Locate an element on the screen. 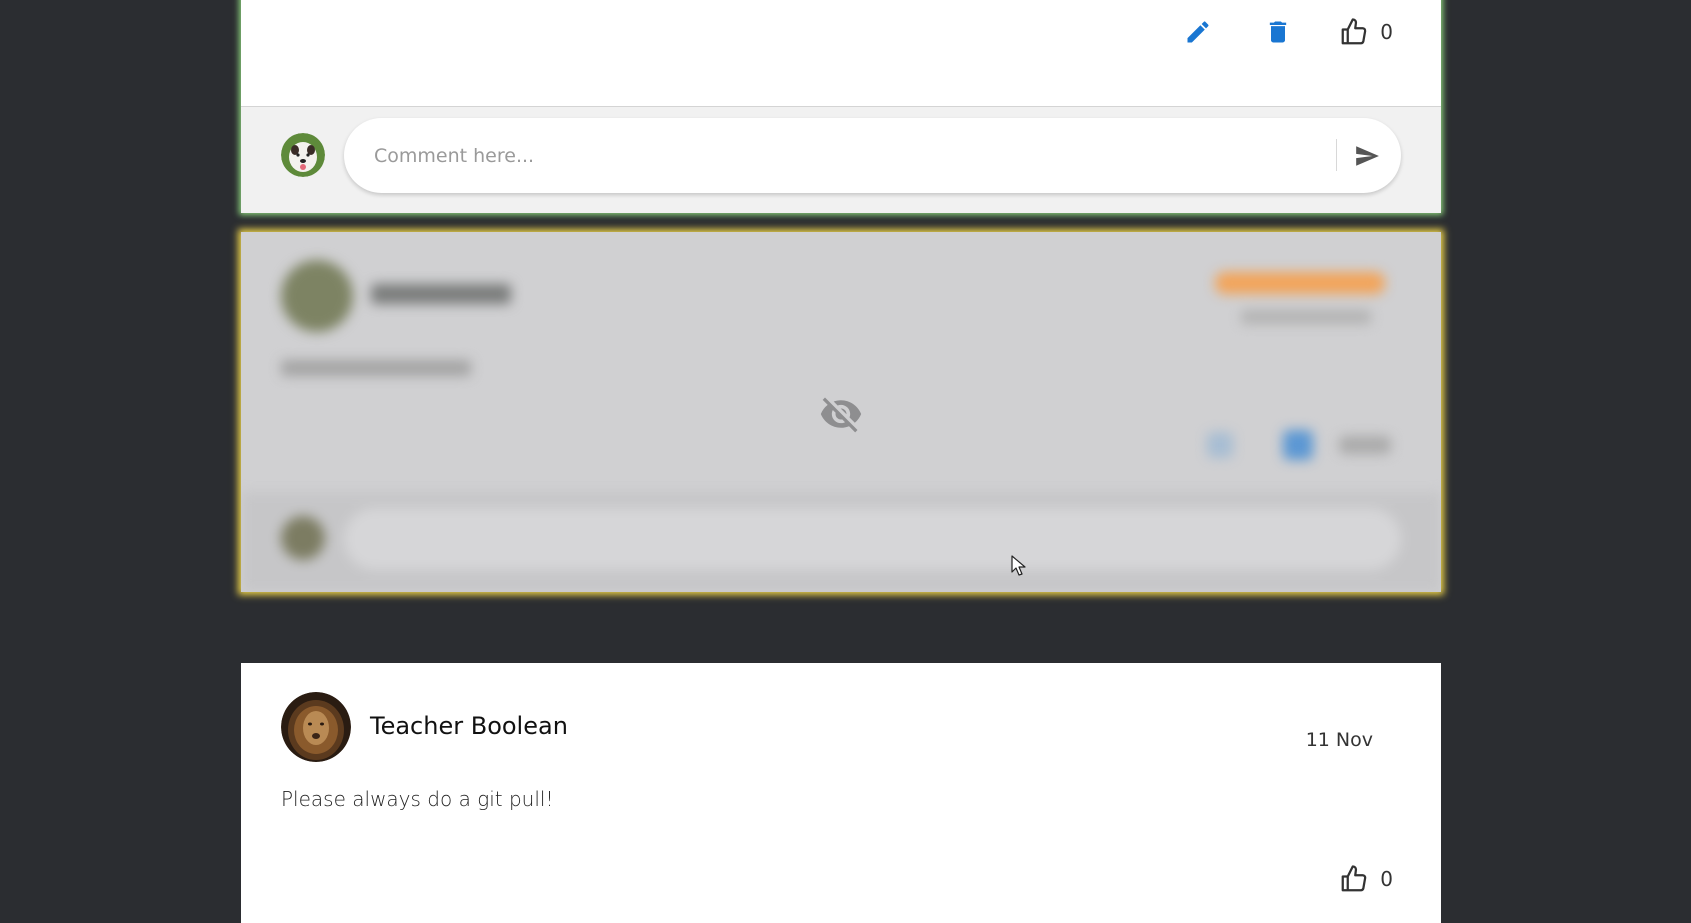 Image resolution: width=1691 pixels, height=923 pixels. trash-icon is located at coordinates (1278, 32).